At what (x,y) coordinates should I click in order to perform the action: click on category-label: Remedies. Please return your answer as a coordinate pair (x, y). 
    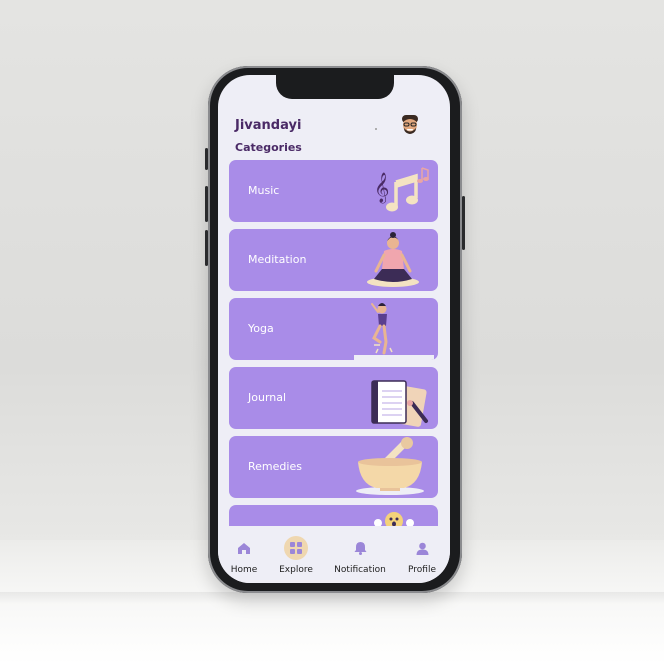
    Looking at the image, I should click on (275, 466).